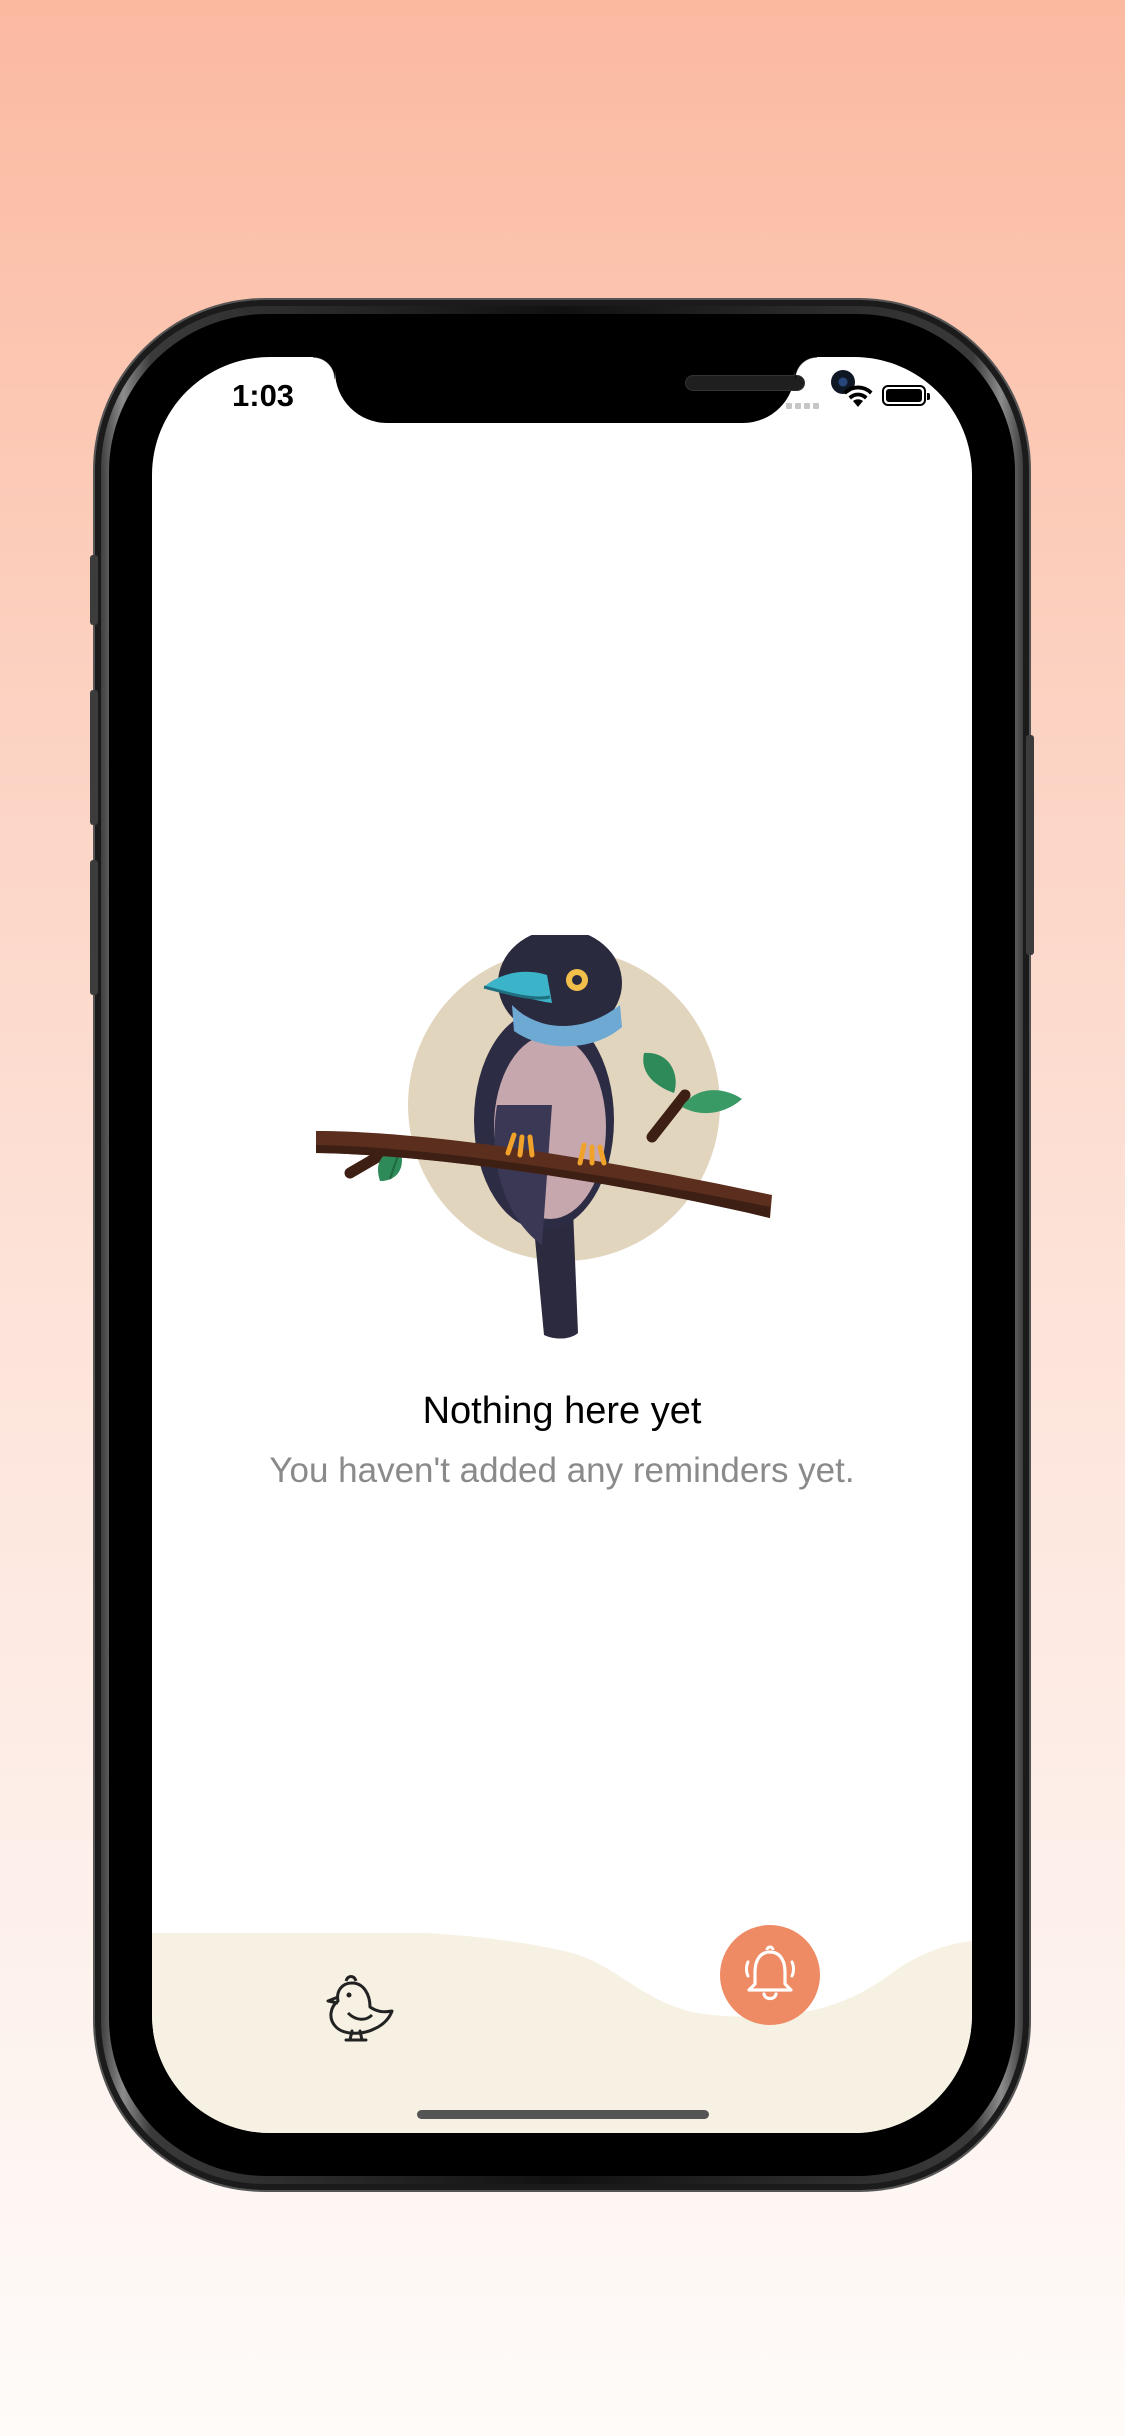 The image size is (1125, 2436). Describe the element at coordinates (263, 395) in the screenshot. I see `status-time: 1:03` at that location.